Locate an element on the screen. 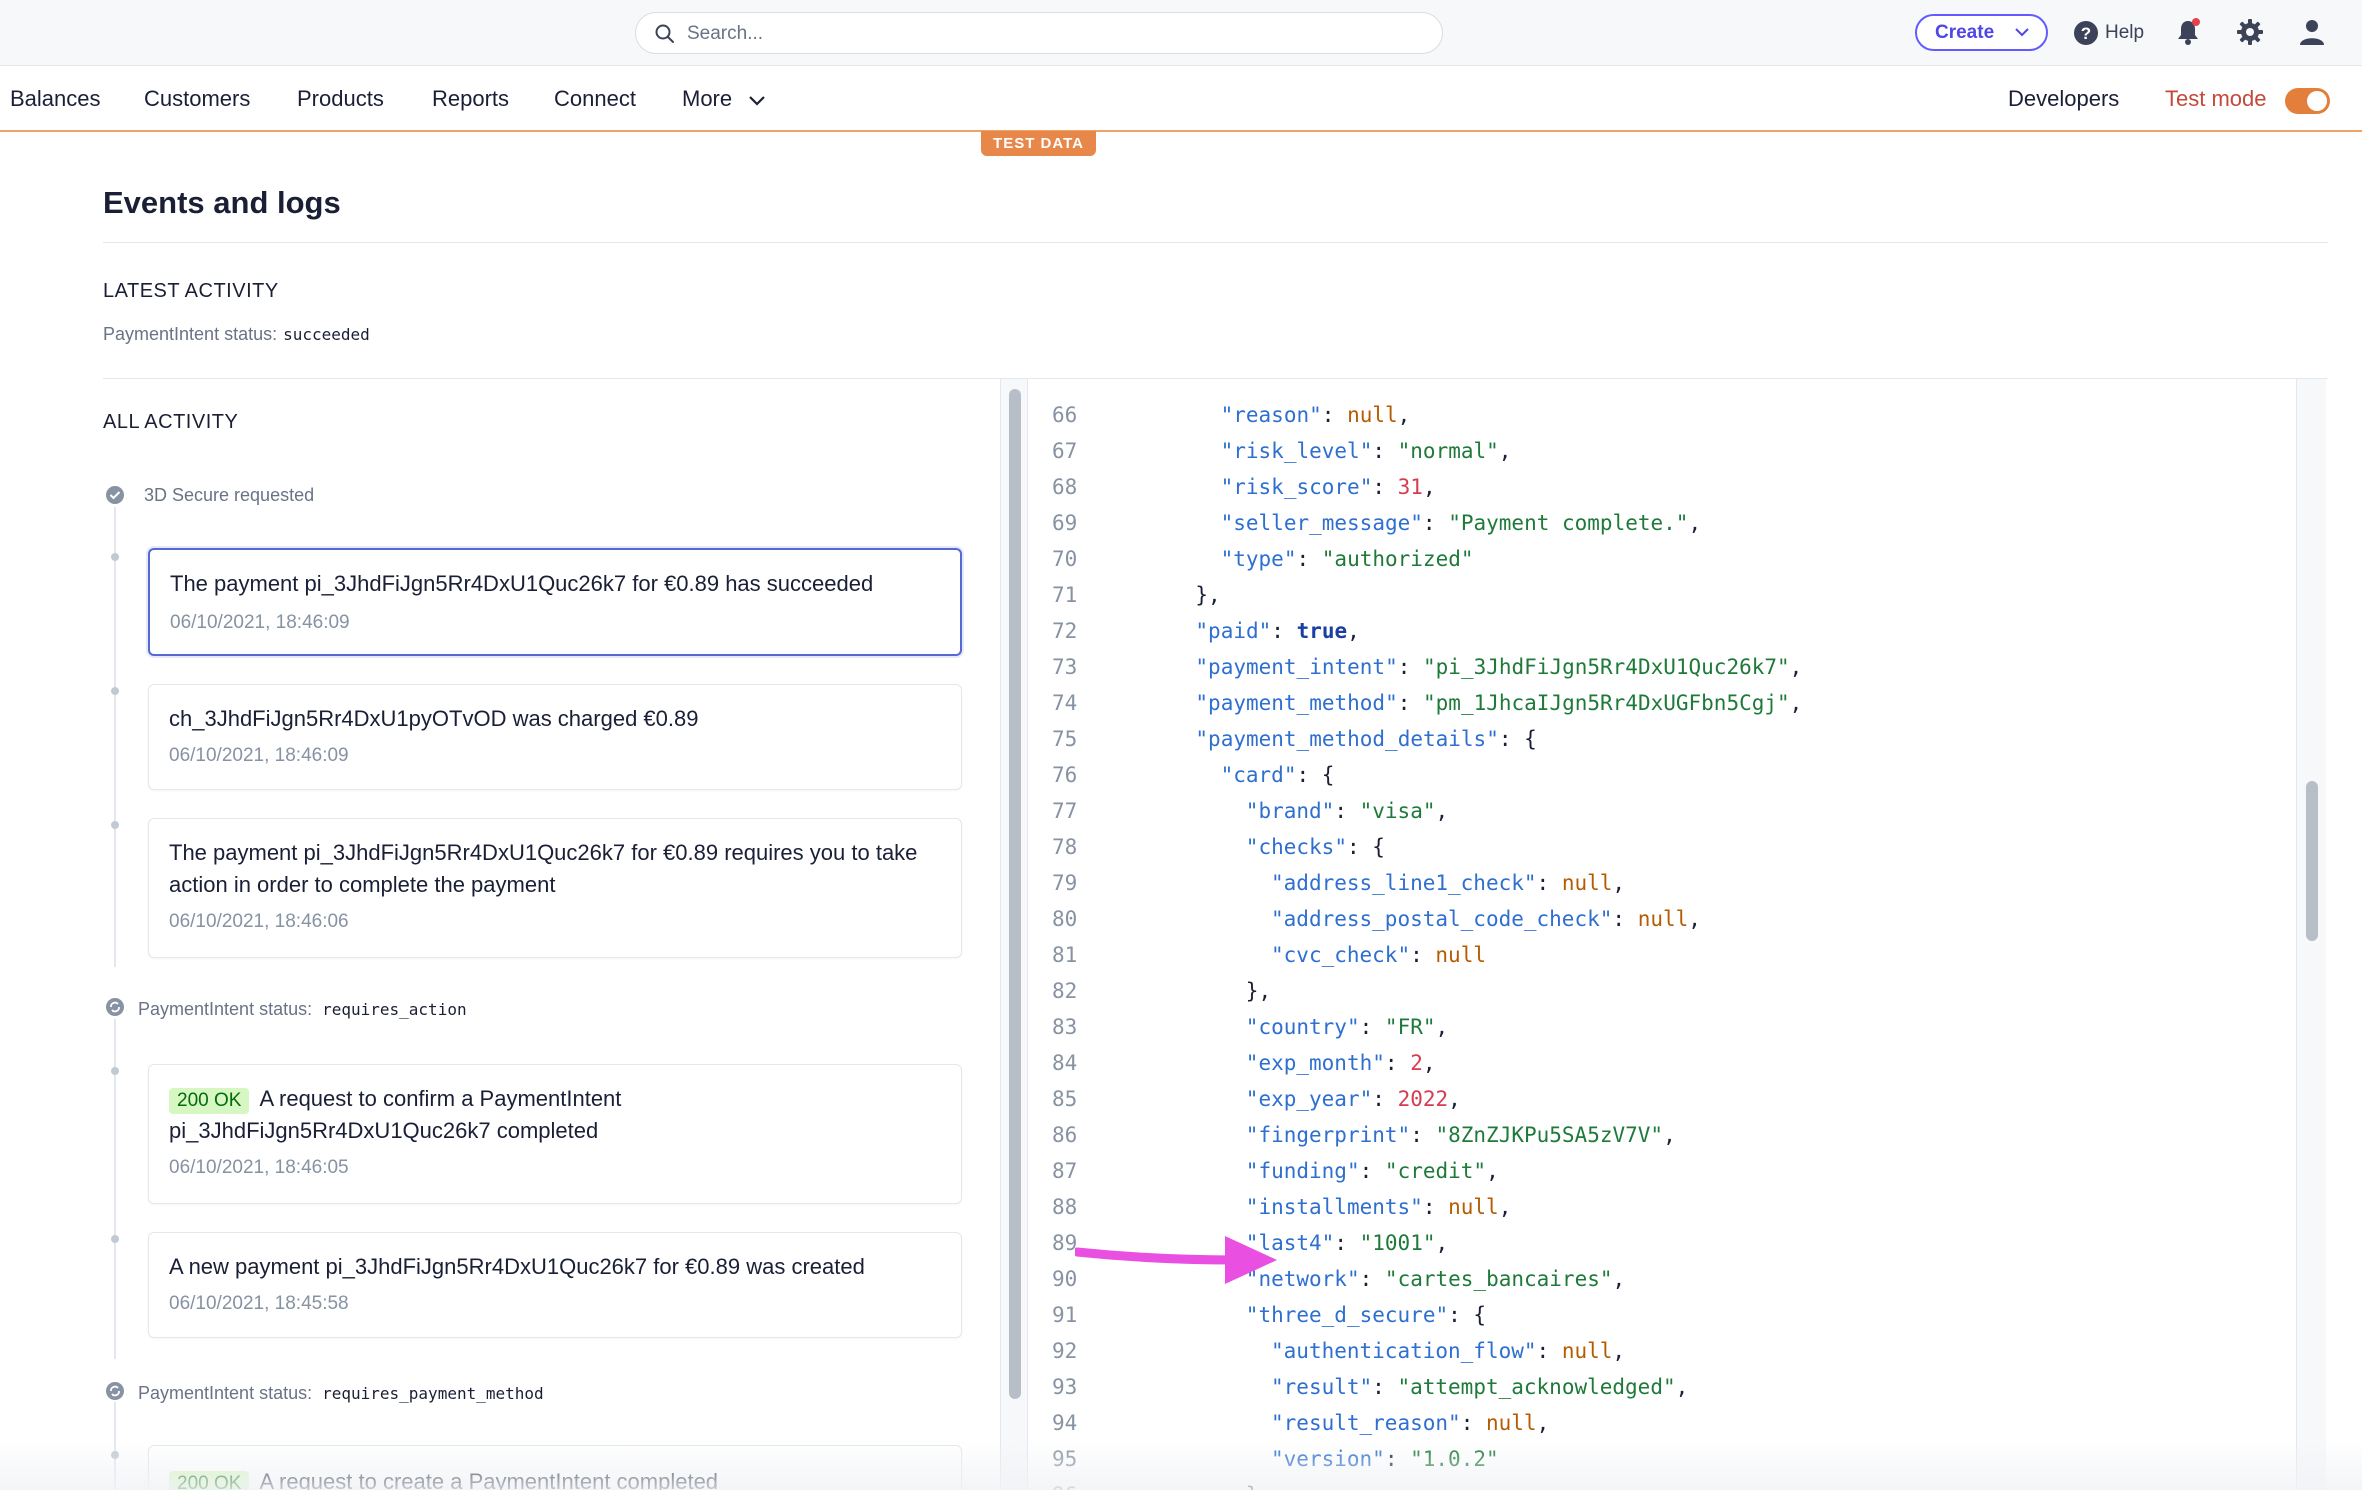 This screenshot has height=1490, width=2362. json-value: "Payment complete." is located at coordinates (1568, 523).